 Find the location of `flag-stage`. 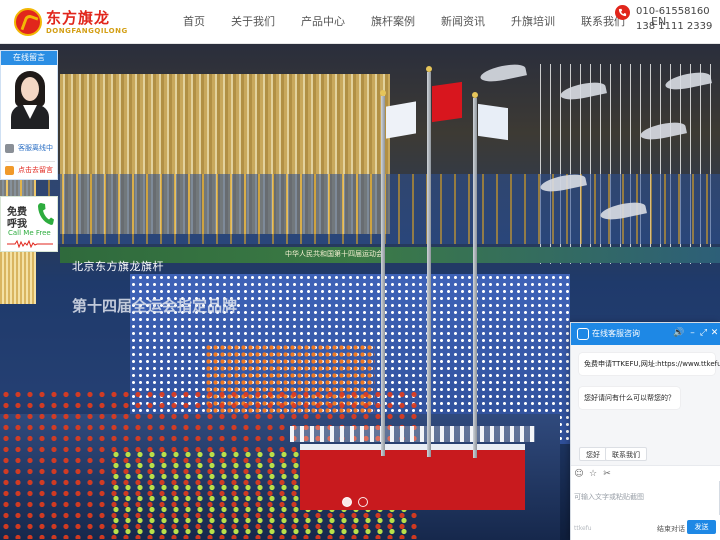

flag-stage is located at coordinates (412, 477).